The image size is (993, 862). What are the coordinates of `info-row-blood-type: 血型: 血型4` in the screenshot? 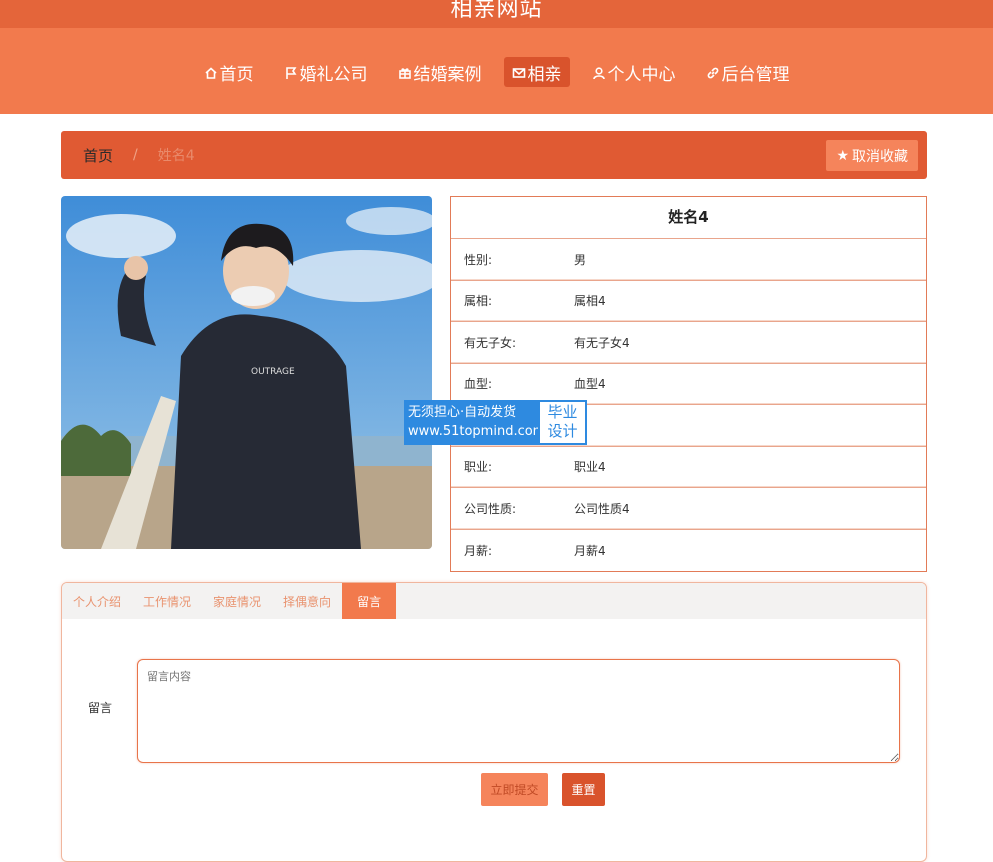 It's located at (688, 384).